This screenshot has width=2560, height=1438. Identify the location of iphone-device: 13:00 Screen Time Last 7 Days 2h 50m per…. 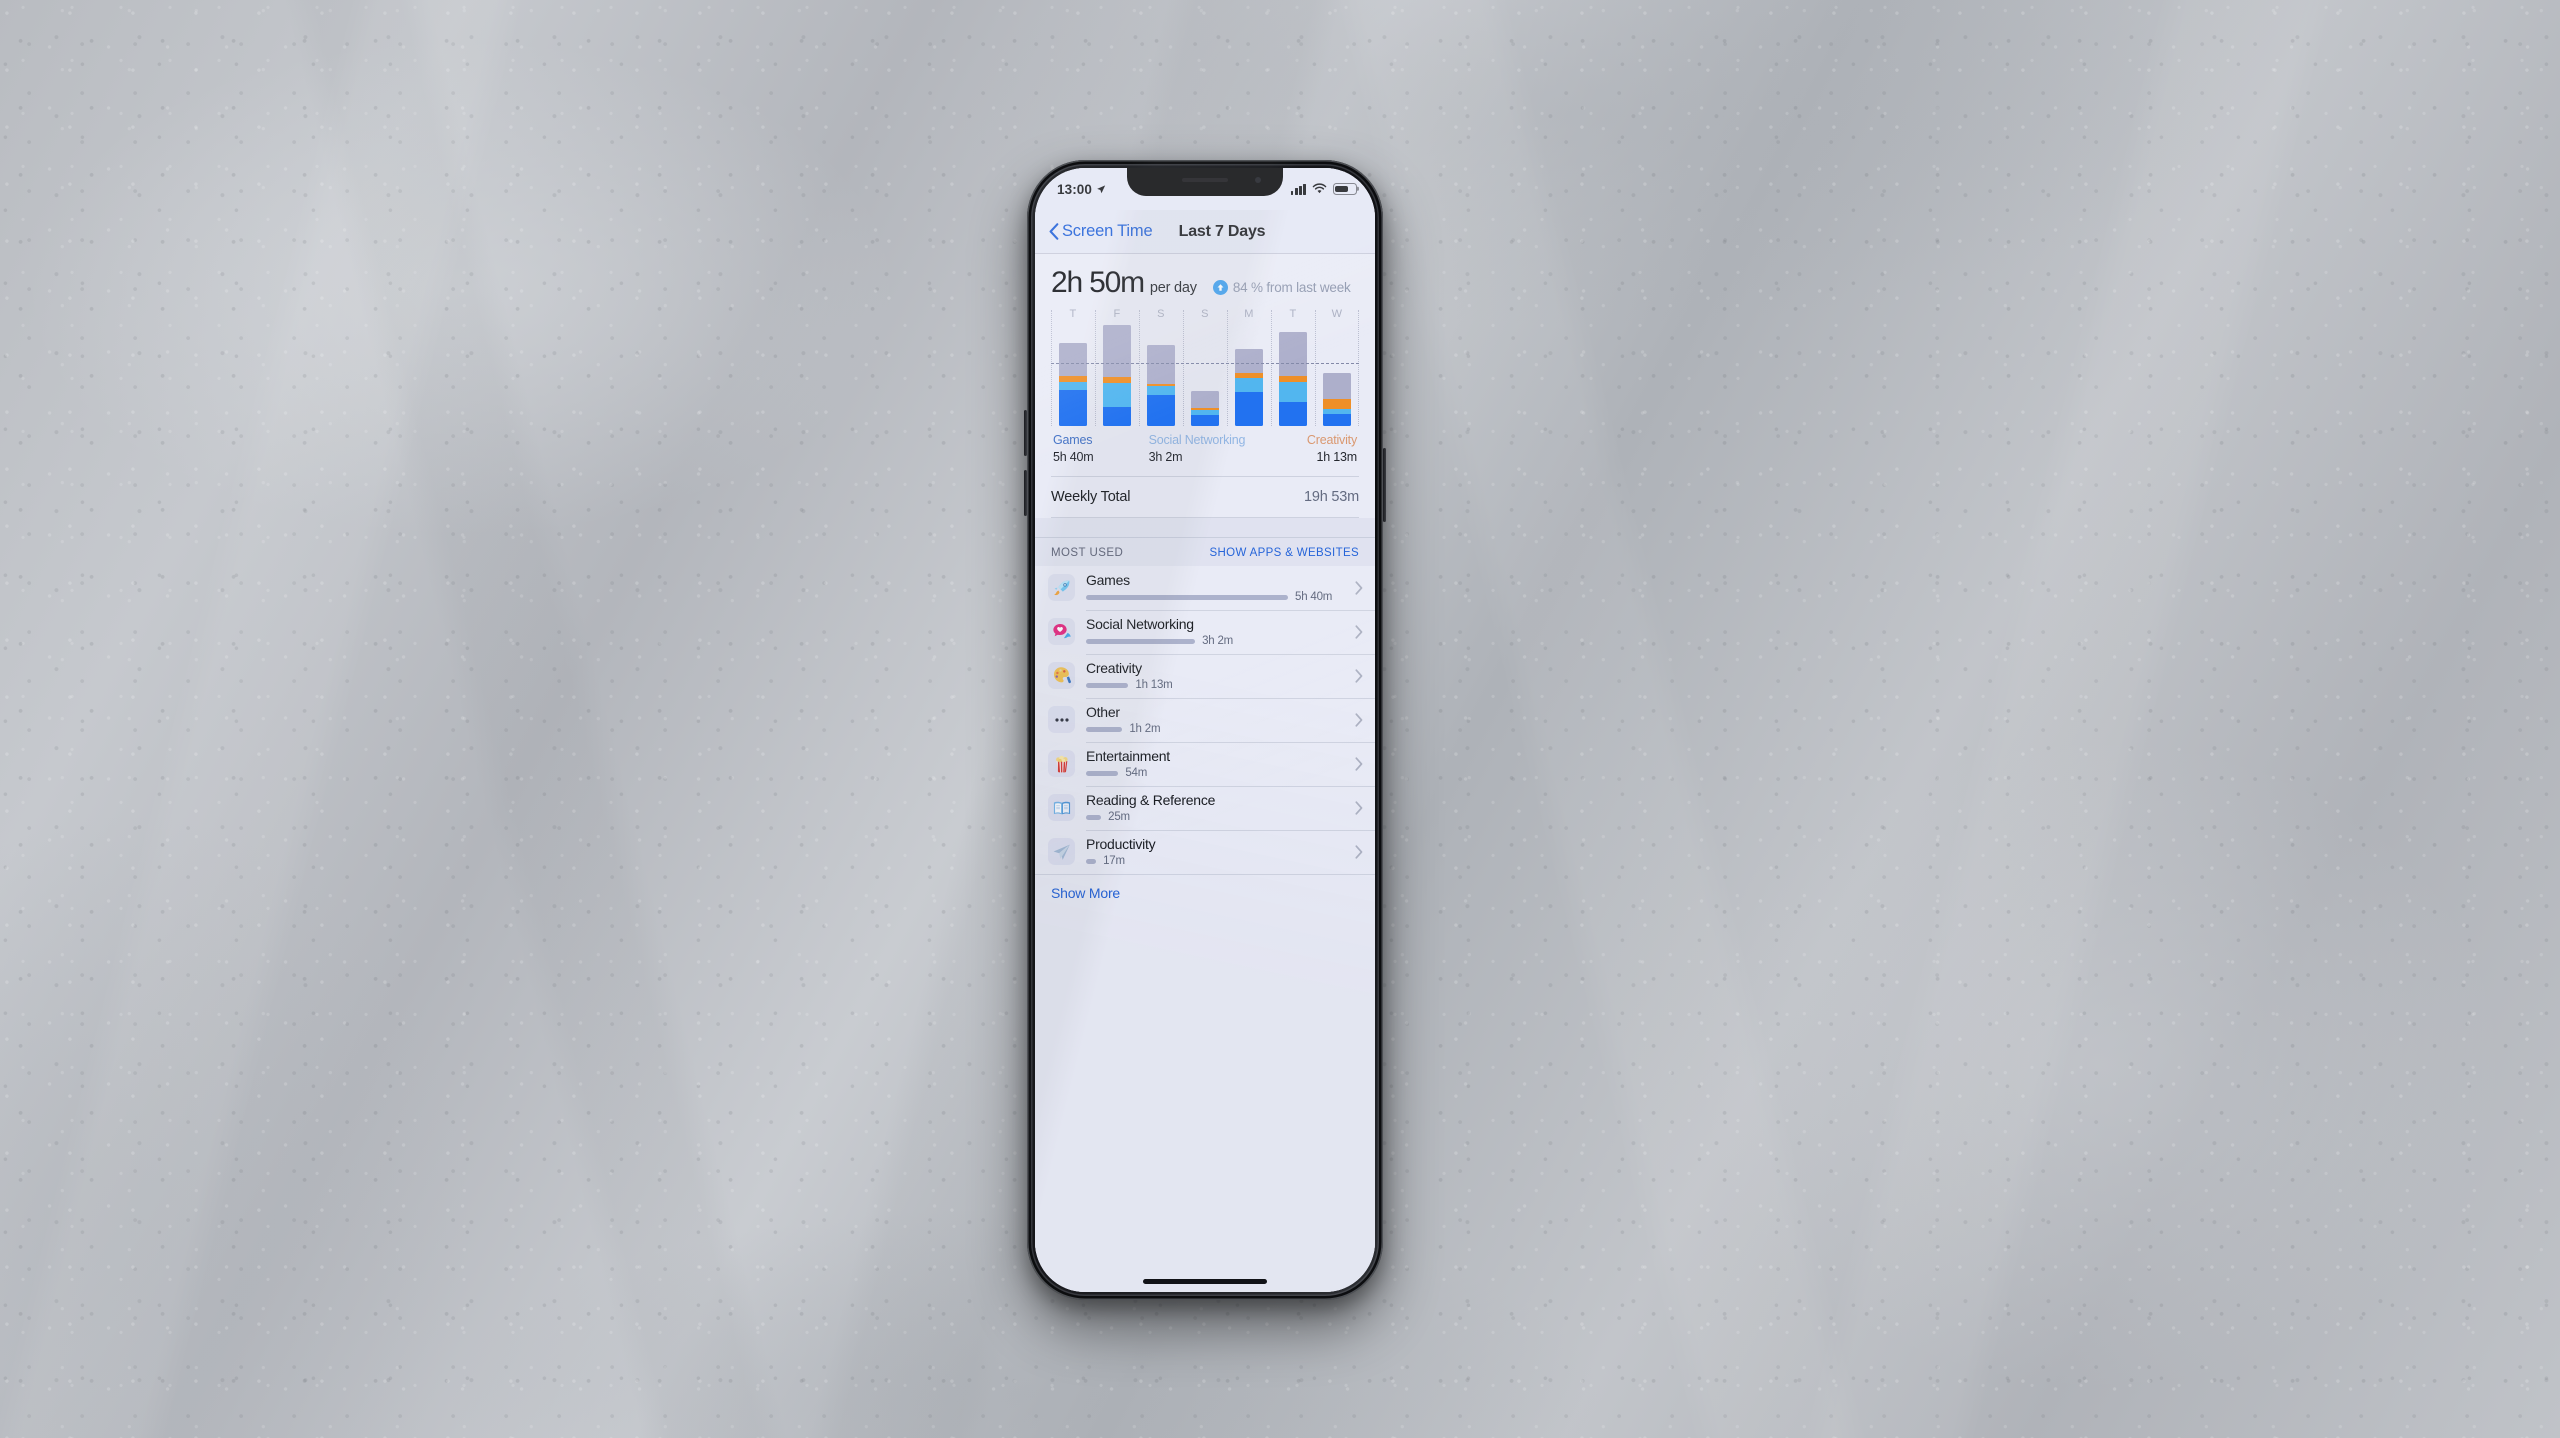
(1205, 730).